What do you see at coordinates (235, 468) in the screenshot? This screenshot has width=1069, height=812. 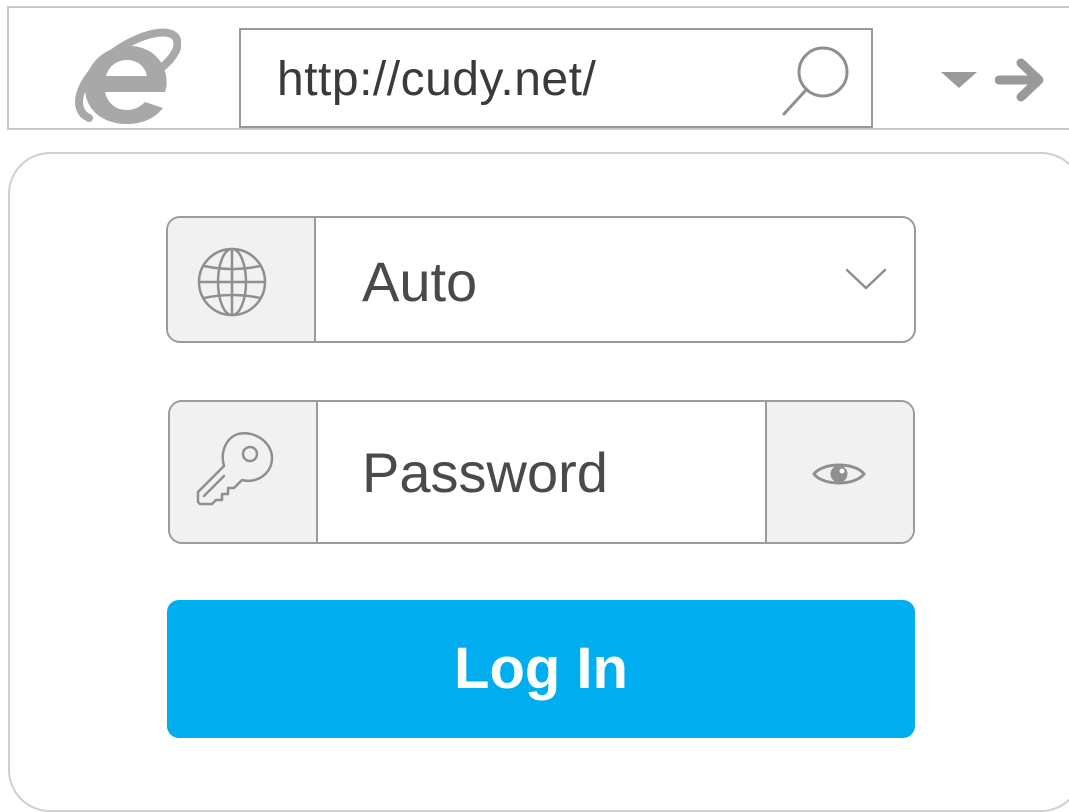 I see `key-icon` at bounding box center [235, 468].